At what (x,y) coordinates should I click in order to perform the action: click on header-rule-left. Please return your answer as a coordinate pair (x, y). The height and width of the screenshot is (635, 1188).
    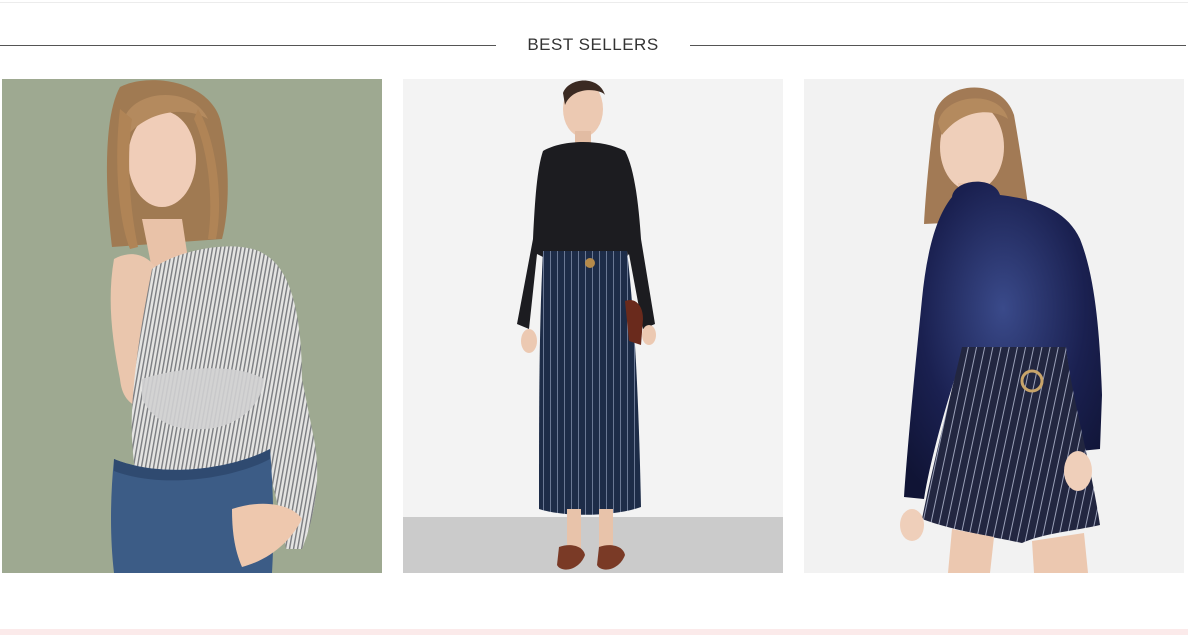
    Looking at the image, I should click on (248, 45).